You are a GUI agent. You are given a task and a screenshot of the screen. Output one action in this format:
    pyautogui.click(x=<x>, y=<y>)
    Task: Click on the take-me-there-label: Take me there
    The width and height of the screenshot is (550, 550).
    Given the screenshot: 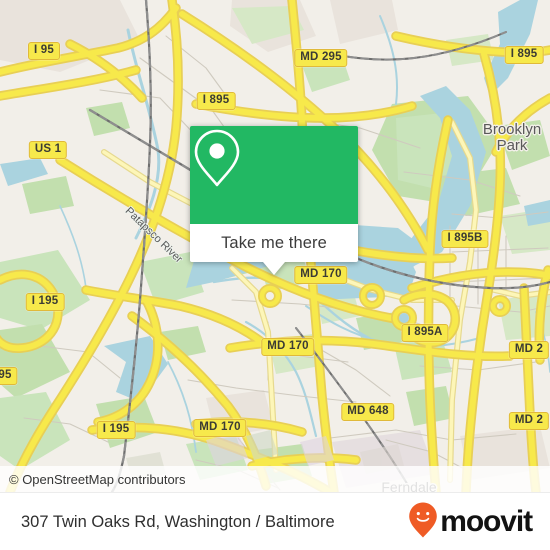 What is the action you would take?
    pyautogui.click(x=274, y=242)
    